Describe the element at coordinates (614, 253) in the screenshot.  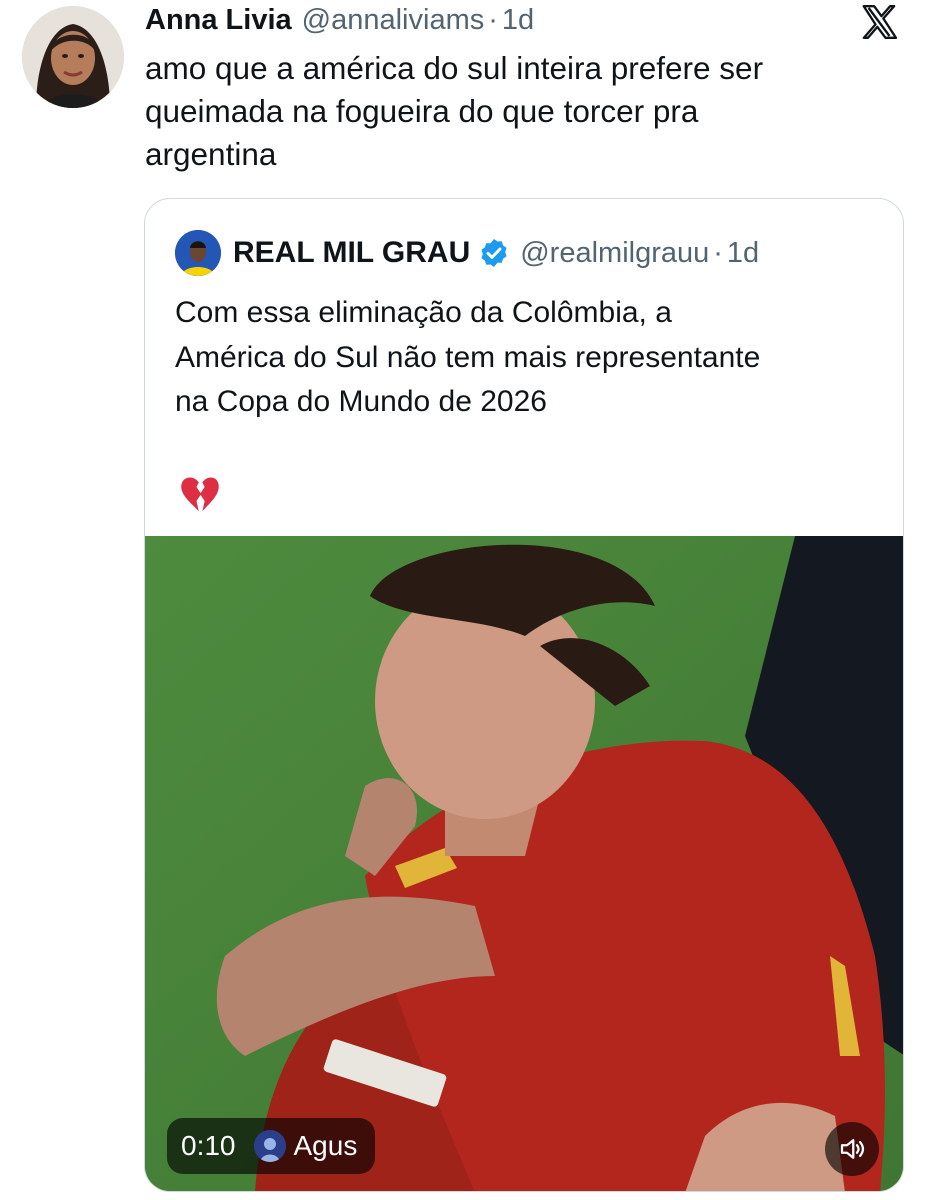
I see `quoted-author-handle: @realmilgrauu` at that location.